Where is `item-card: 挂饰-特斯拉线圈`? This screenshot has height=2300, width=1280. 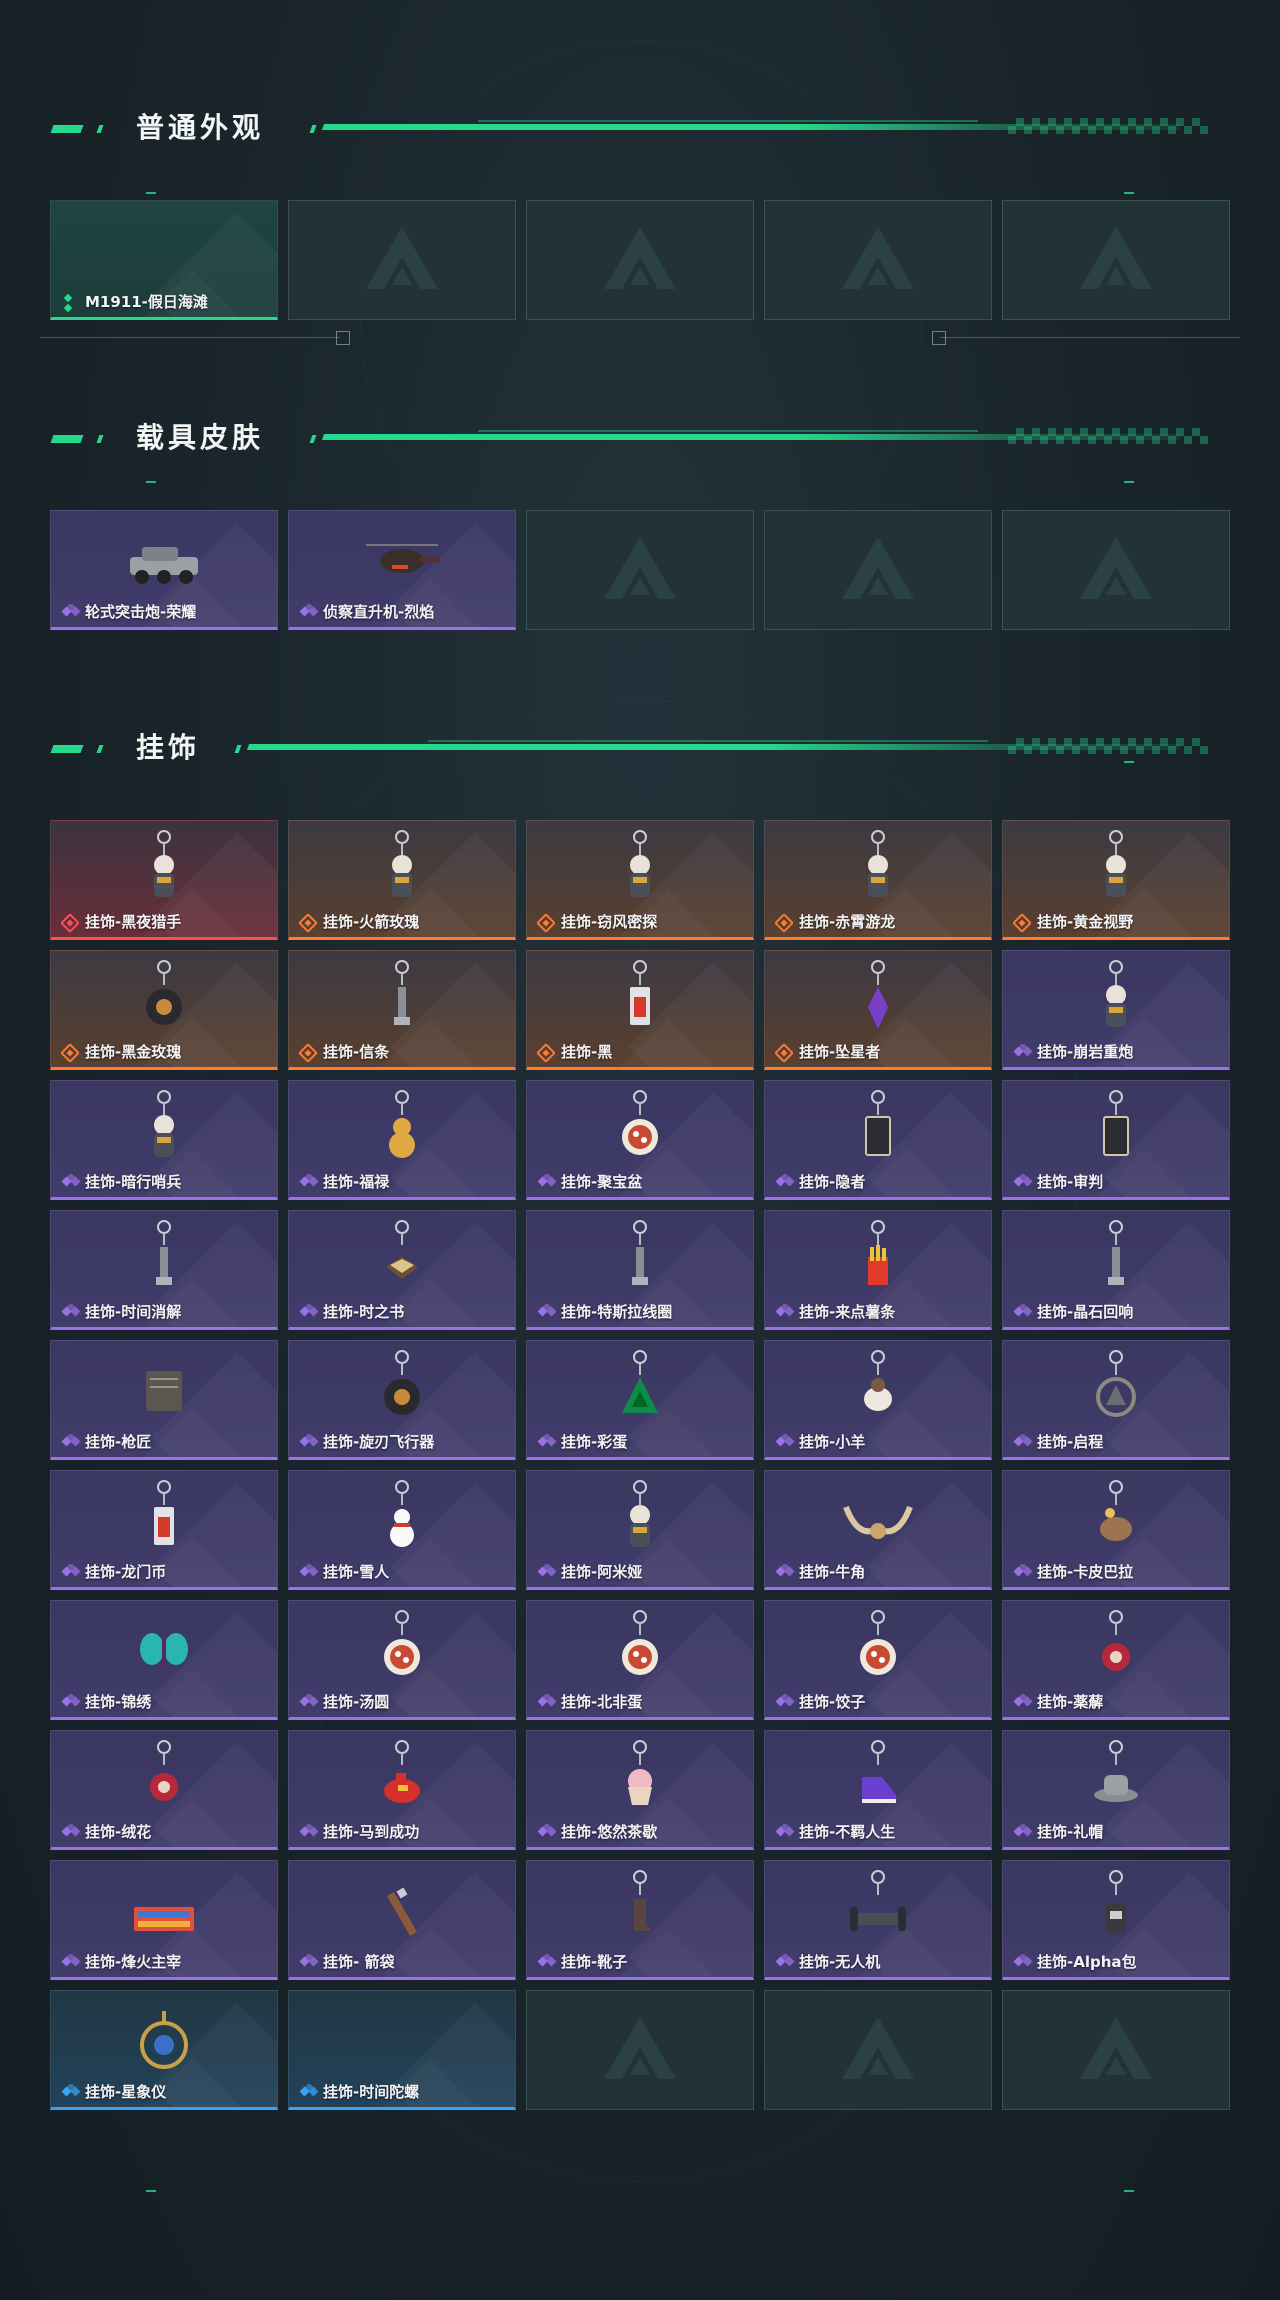
item-card: 挂饰-特斯拉线圈 is located at coordinates (640, 1270).